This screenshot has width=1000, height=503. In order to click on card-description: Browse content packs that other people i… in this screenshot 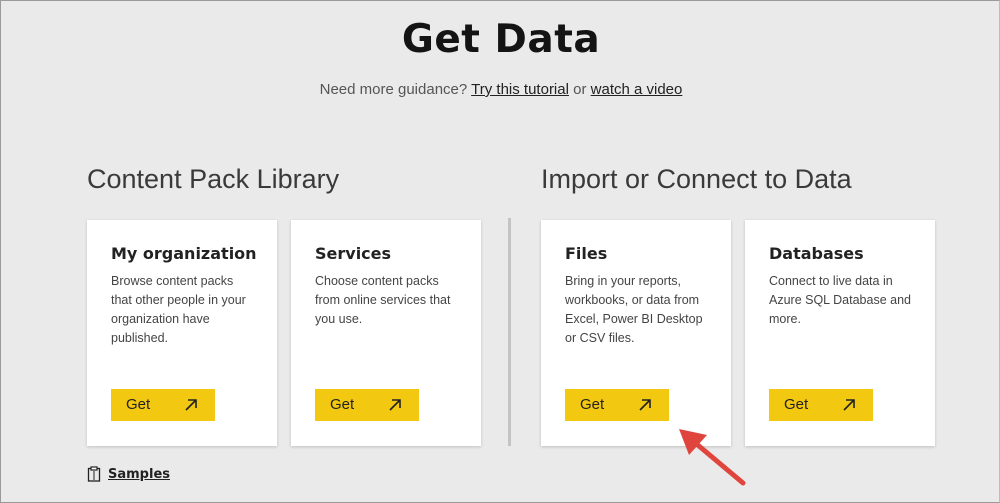, I will do `click(178, 309)`.